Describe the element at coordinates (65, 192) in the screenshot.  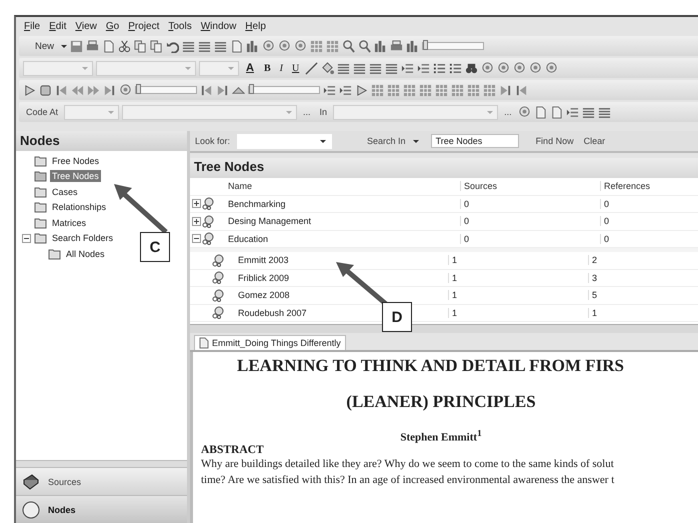
I see `tree-item: Cases` at that location.